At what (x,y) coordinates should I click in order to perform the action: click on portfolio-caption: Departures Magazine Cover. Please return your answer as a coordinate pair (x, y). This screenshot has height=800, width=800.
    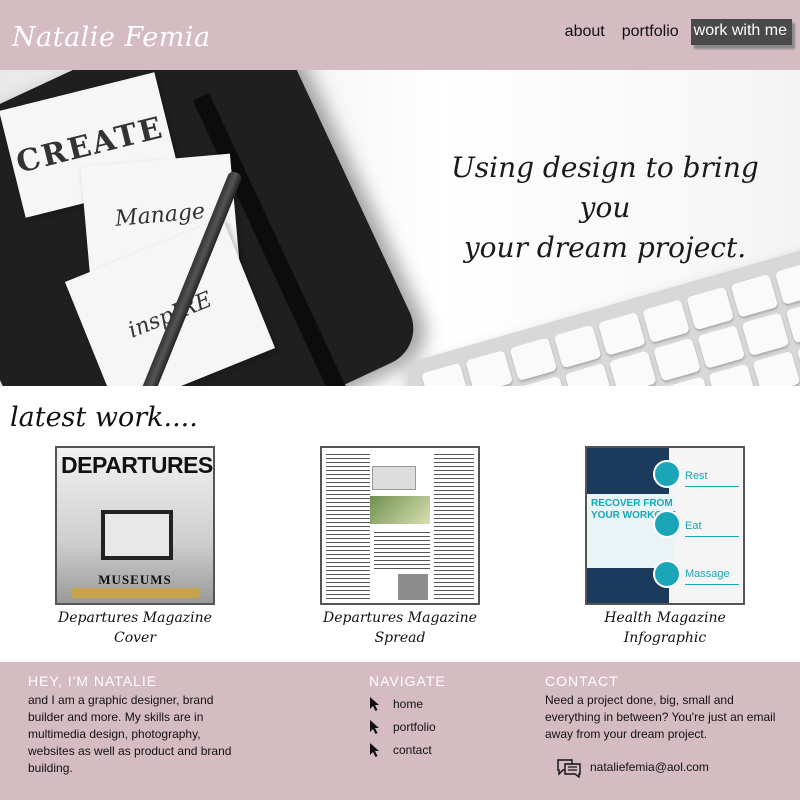
    Looking at the image, I should click on (135, 628).